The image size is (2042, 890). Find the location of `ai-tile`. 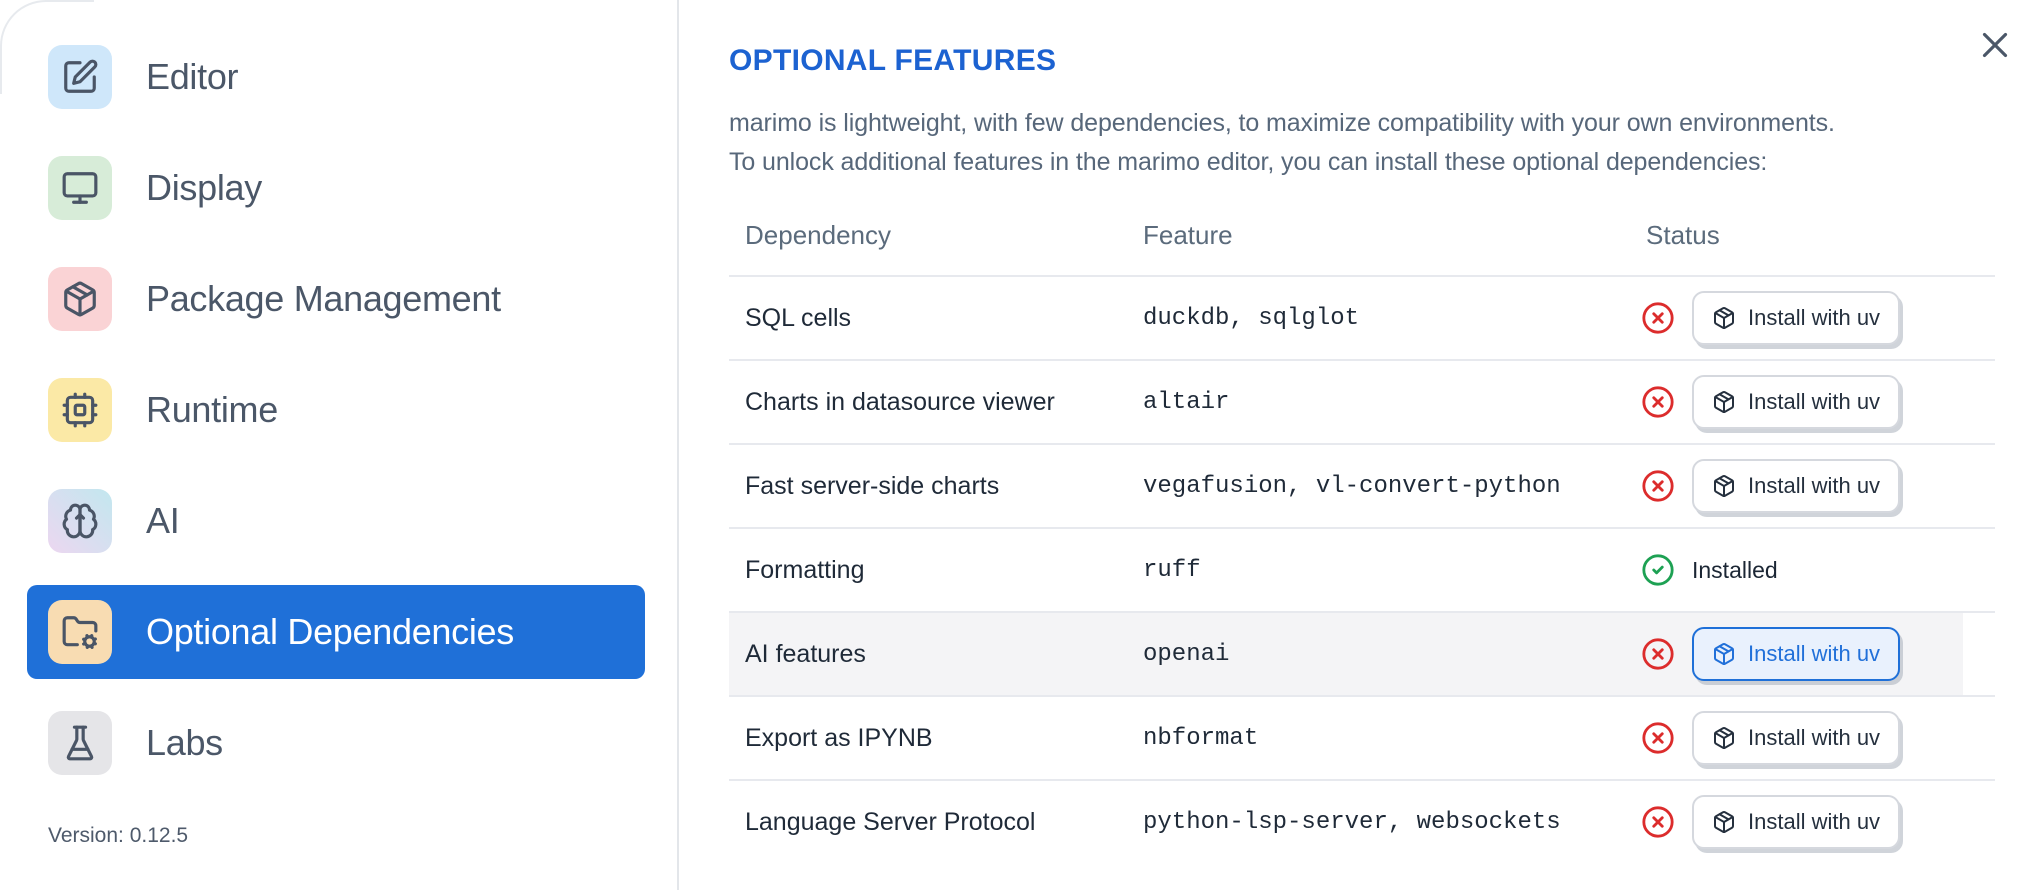

ai-tile is located at coordinates (80, 521).